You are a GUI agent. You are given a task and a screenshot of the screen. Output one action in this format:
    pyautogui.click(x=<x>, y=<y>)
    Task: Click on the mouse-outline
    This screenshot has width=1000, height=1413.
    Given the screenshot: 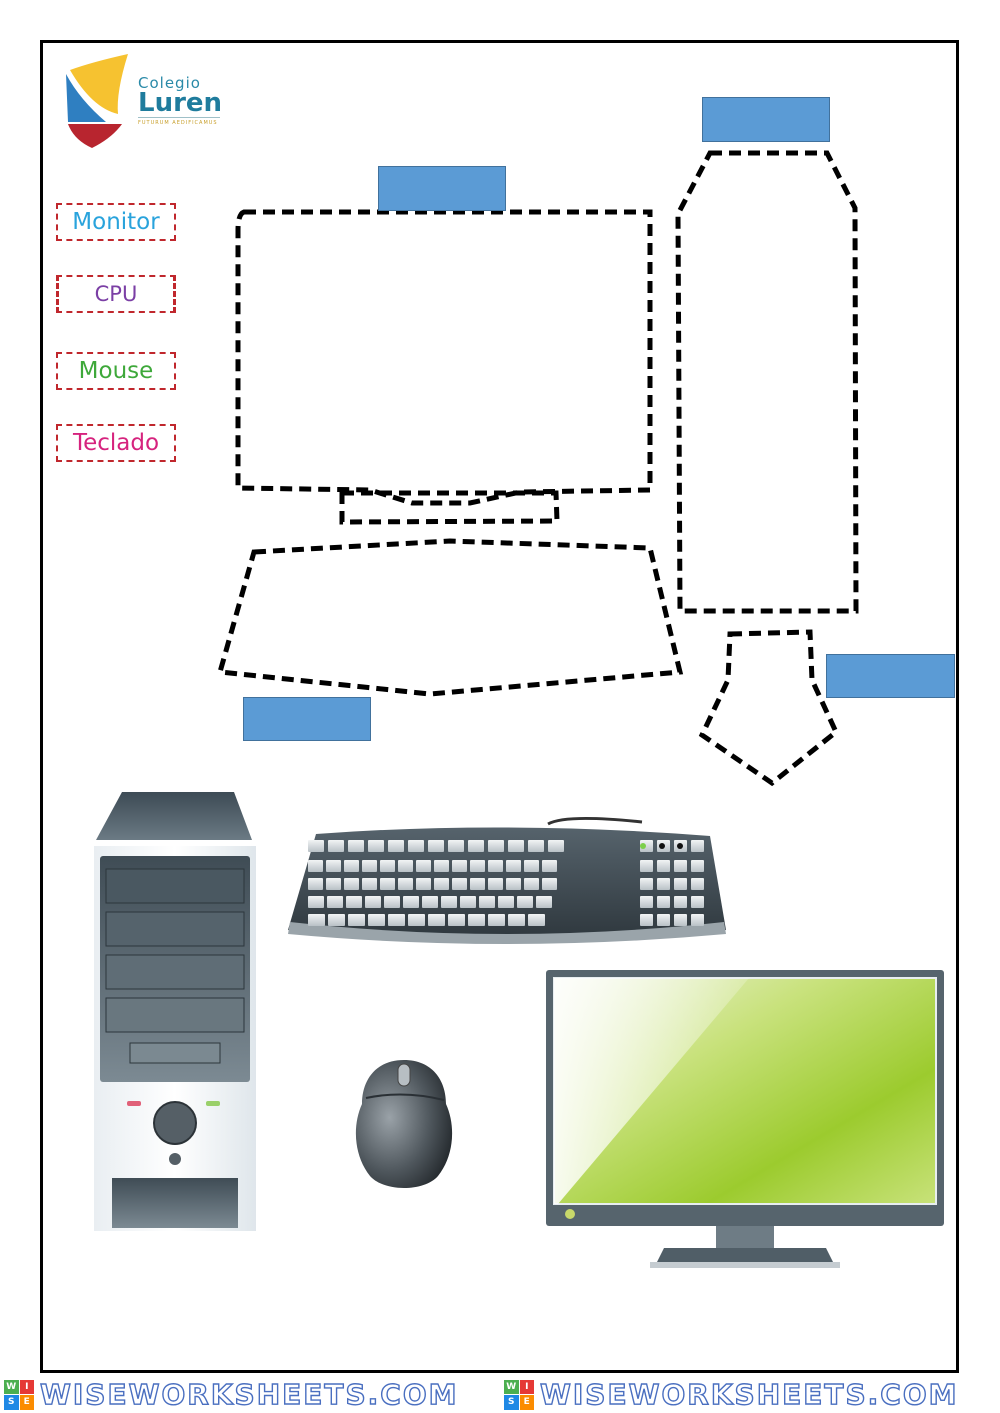 What is the action you would take?
    pyautogui.click(x=769, y=708)
    